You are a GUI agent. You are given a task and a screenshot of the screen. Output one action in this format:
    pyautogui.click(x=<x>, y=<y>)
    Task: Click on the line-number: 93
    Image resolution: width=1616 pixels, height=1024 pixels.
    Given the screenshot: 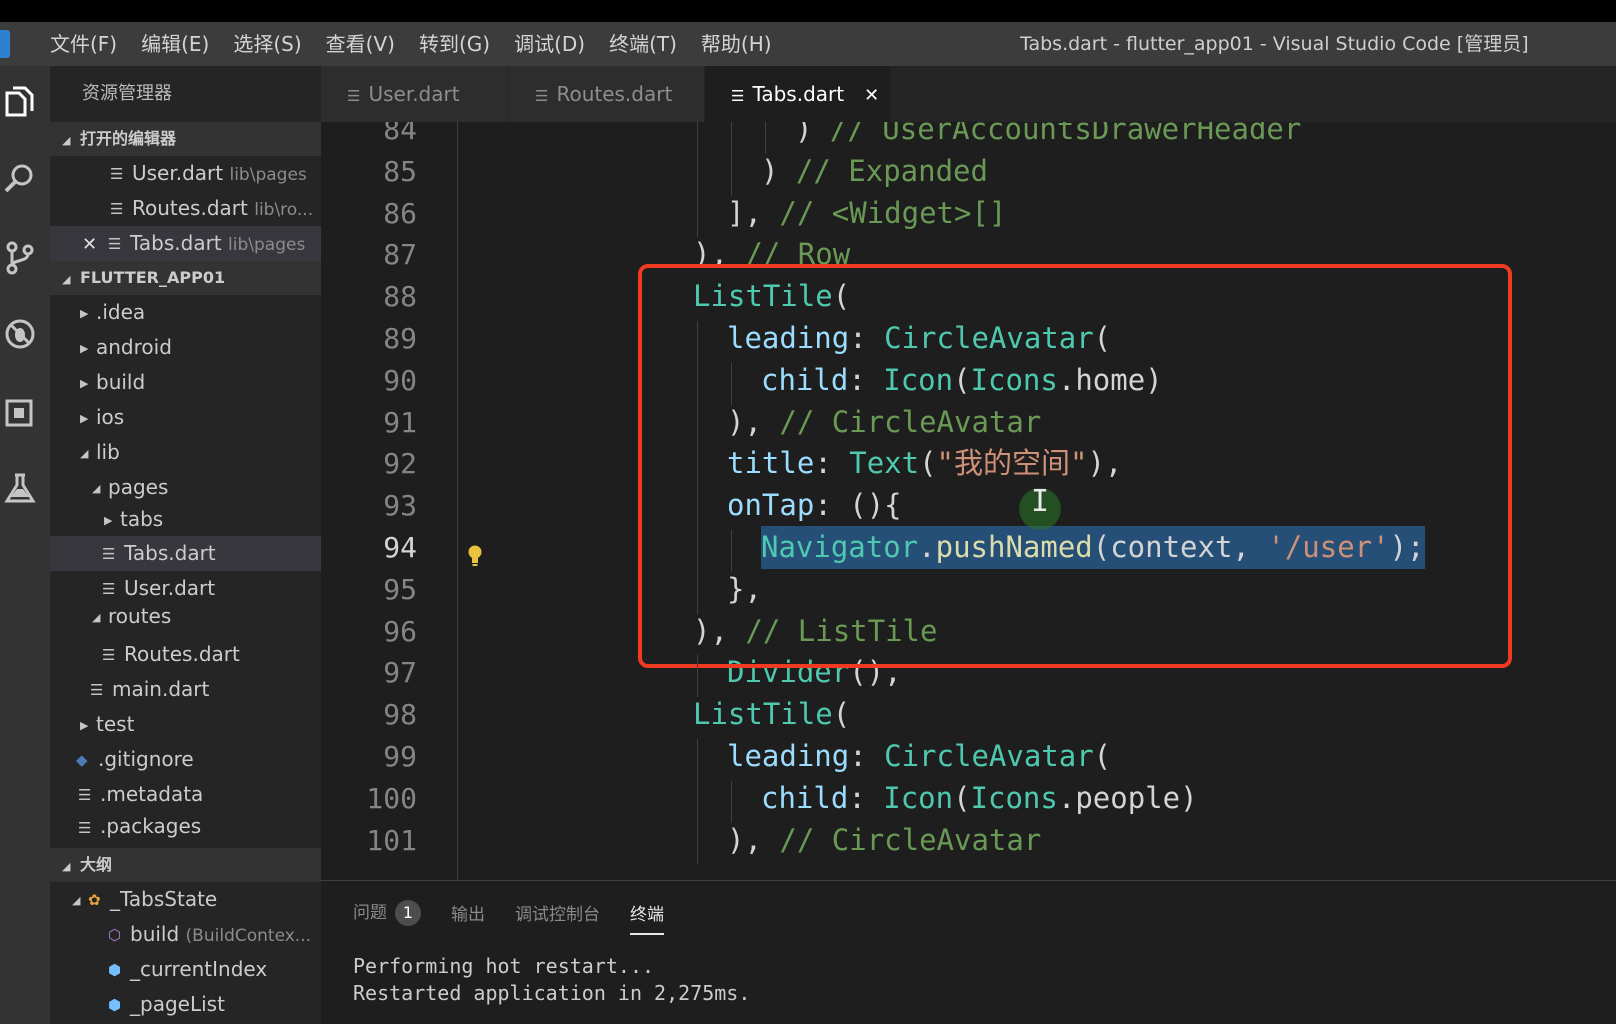 What is the action you would take?
    pyautogui.click(x=400, y=506)
    